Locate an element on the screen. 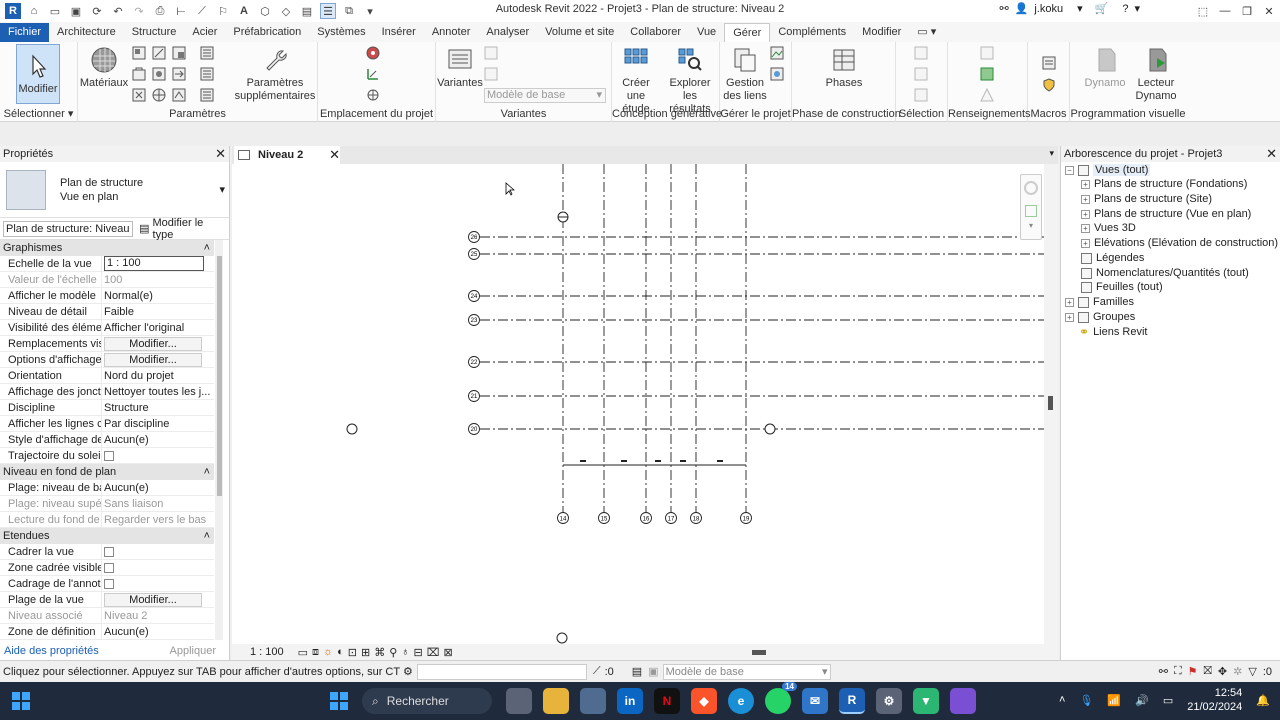 This screenshot has height=720, width=1280. edit-type-button: Modifier le type is located at coordinates (189, 229).